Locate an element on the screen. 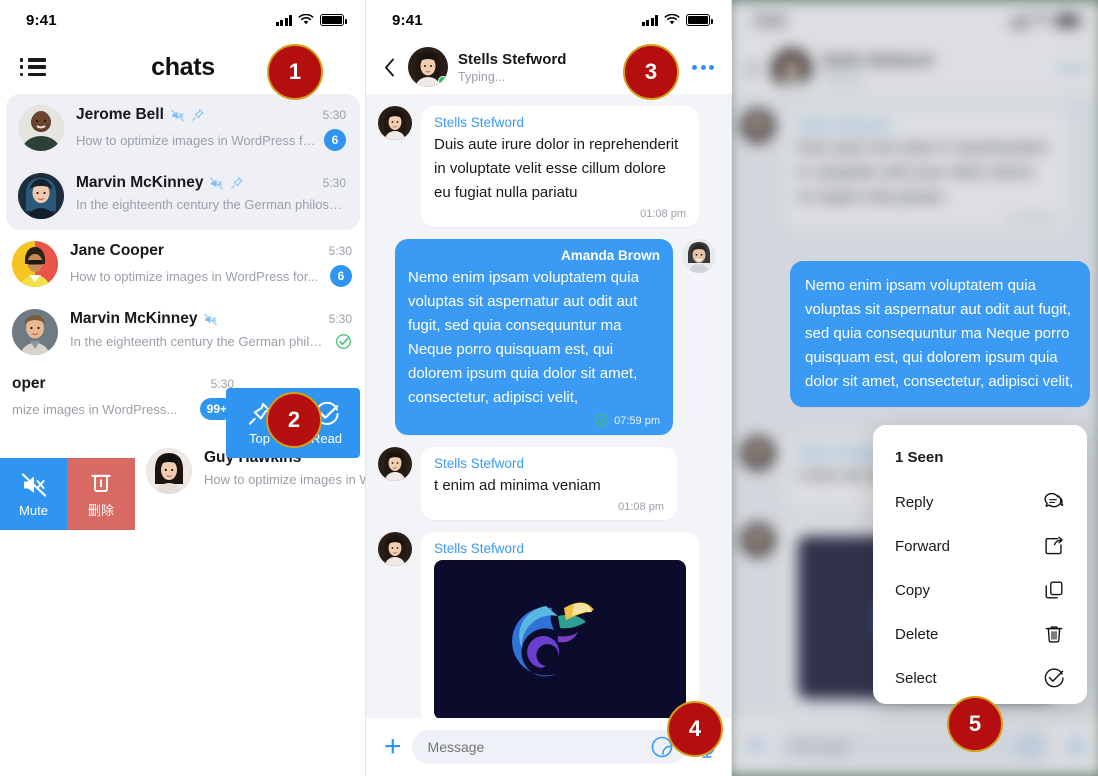  chat-item-name: Jane Cooper is located at coordinates (117, 250).